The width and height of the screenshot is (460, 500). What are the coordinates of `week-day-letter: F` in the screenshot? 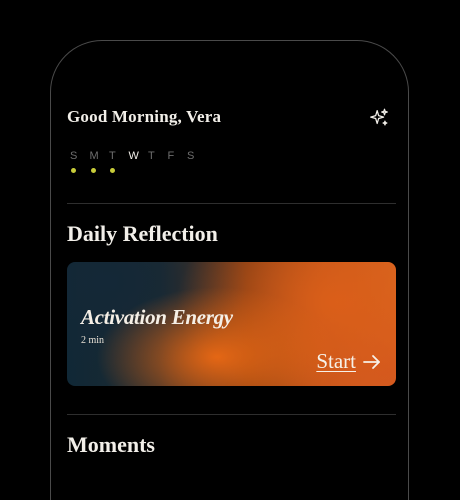 It's located at (171, 156).